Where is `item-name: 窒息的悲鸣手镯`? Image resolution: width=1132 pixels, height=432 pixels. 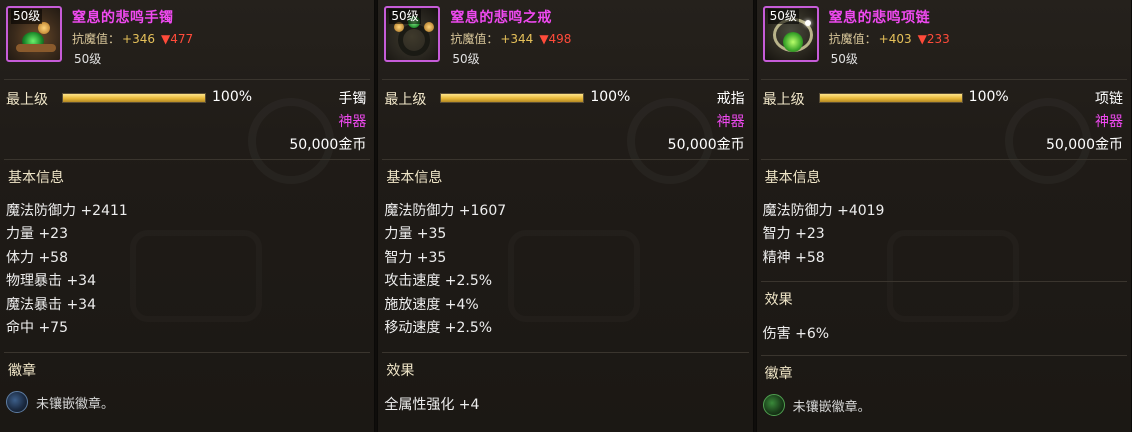 item-name: 窒息的悲鸣手镯 is located at coordinates (123, 18).